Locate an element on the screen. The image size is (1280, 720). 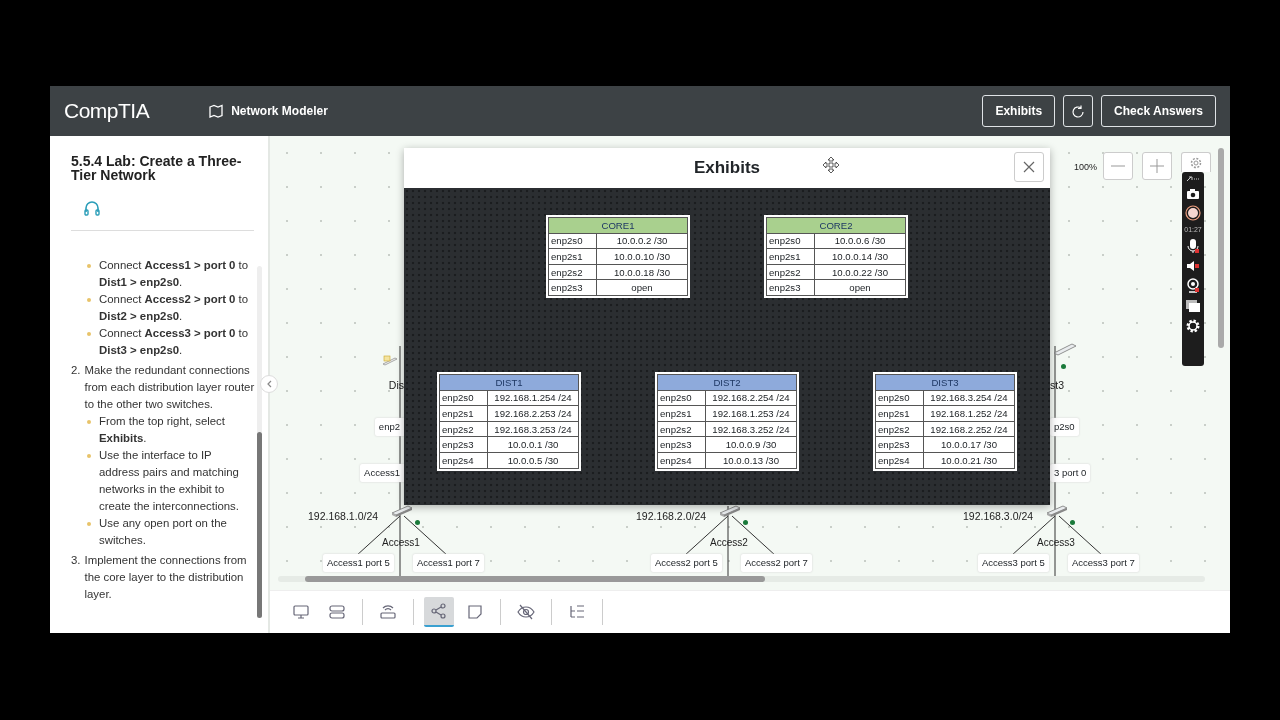
check-answers-button: Check Answers is located at coordinates (1158, 111).